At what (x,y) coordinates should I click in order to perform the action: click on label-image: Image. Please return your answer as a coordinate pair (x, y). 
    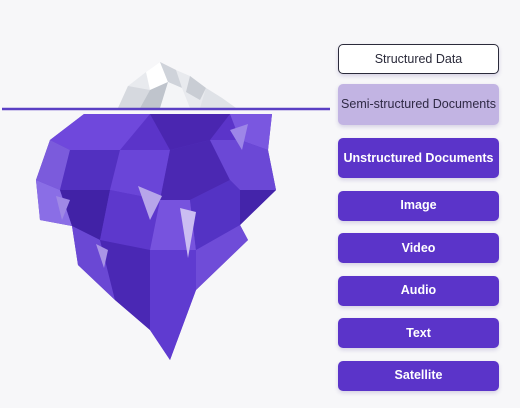
    Looking at the image, I should click on (418, 205).